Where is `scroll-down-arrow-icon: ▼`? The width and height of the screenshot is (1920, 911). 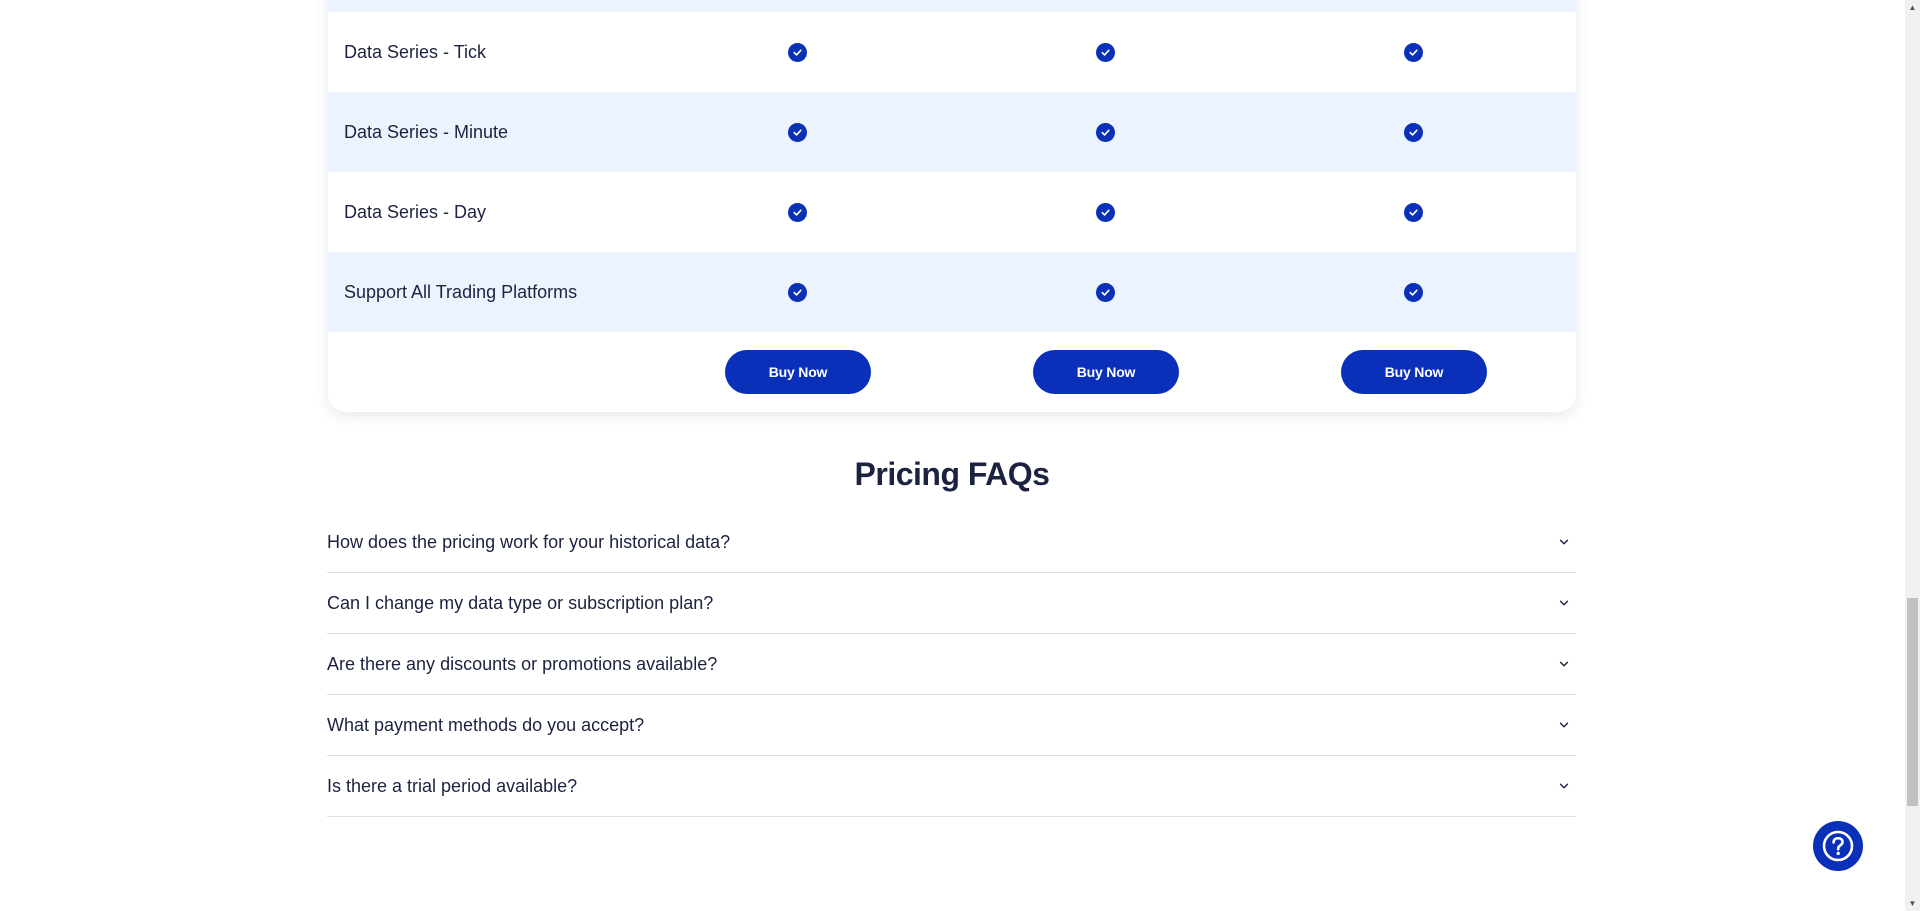
scroll-down-arrow-icon: ▼ is located at coordinates (1912, 903).